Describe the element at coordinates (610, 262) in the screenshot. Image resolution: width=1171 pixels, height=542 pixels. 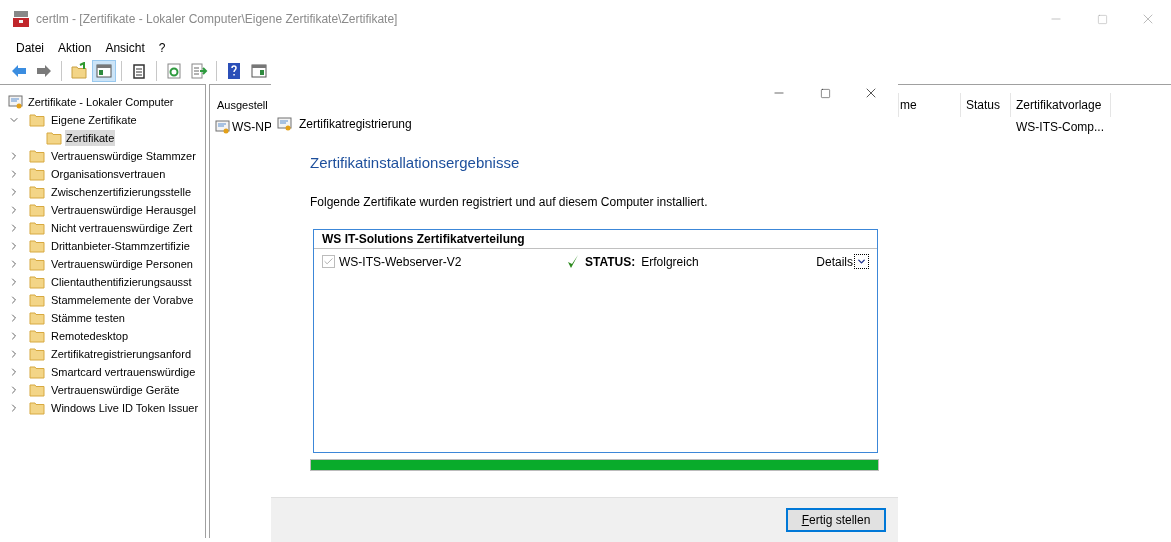
I see `status-label: STATUS:` at that location.